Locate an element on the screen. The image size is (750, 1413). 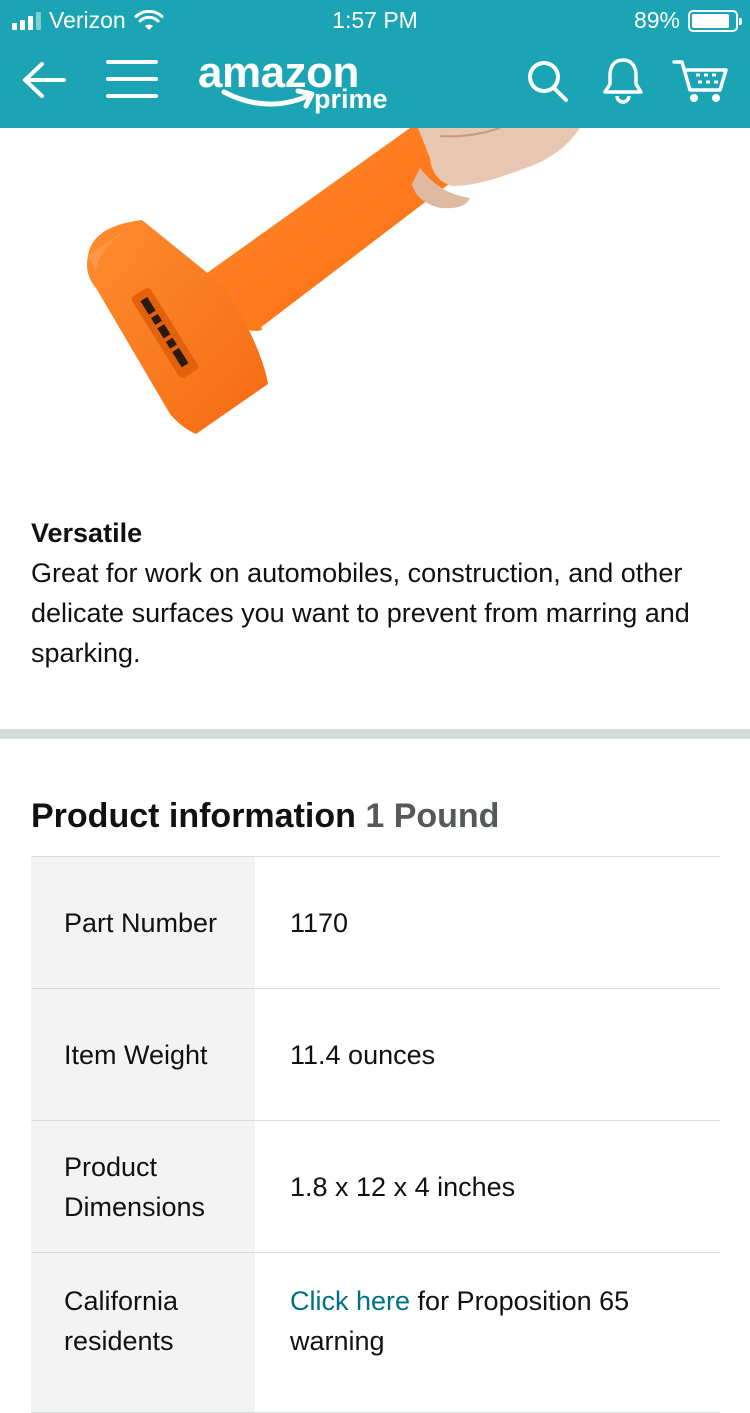
table-row: Product Dimensions 1.8 x 12 x 4 inches is located at coordinates (375, 1187).